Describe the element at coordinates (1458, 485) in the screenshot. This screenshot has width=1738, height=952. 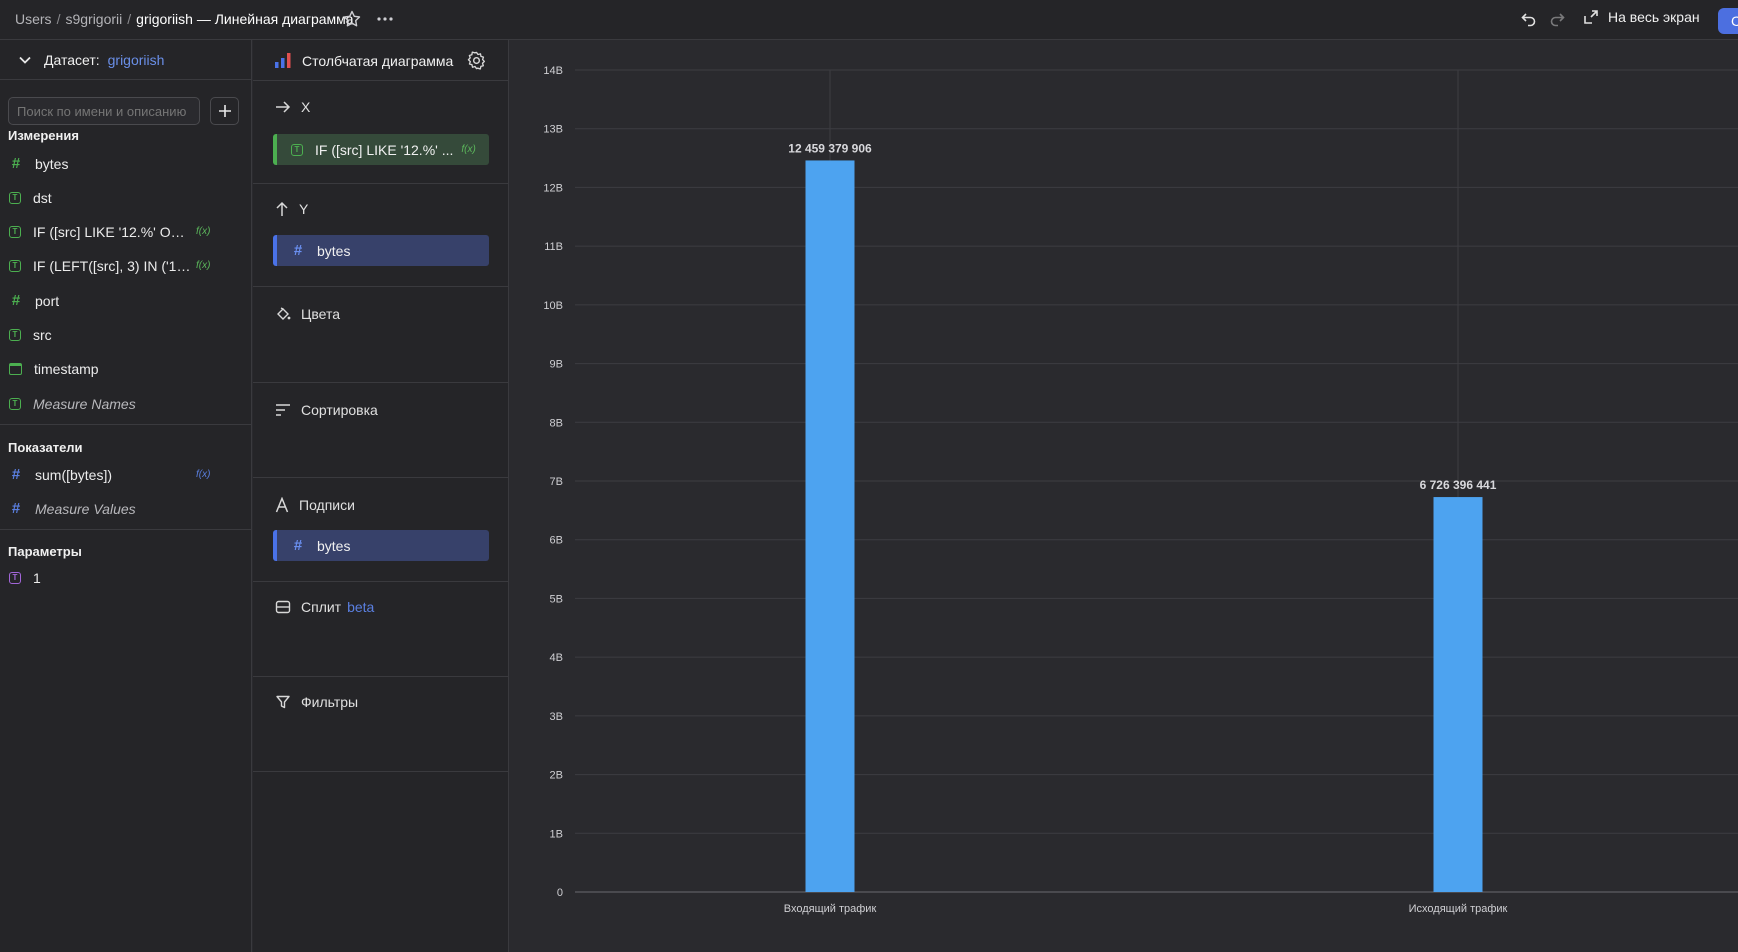
I see `data-label: 6 726 396 441` at that location.